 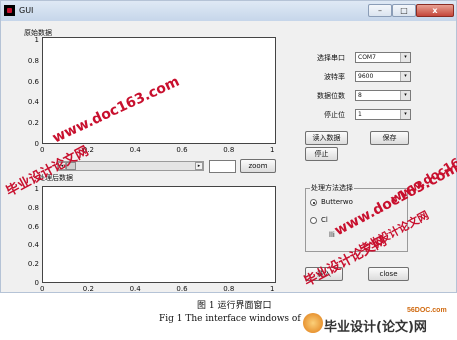 What do you see at coordinates (337, 202) in the screenshot?
I see `radio-butterworth-label: Butterwo` at bounding box center [337, 202].